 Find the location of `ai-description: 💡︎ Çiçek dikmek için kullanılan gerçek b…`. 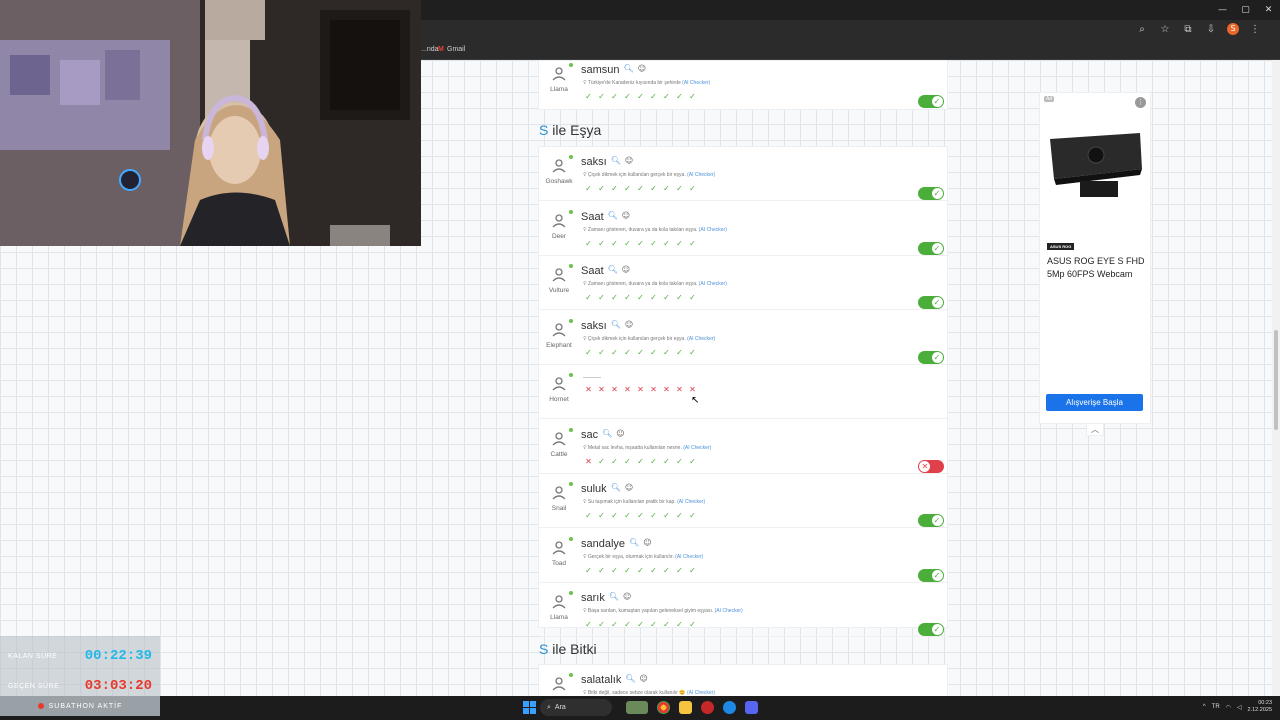

ai-description: 💡︎ Çiçek dikmek için kullanılan gerçek b… is located at coordinates (649, 175).